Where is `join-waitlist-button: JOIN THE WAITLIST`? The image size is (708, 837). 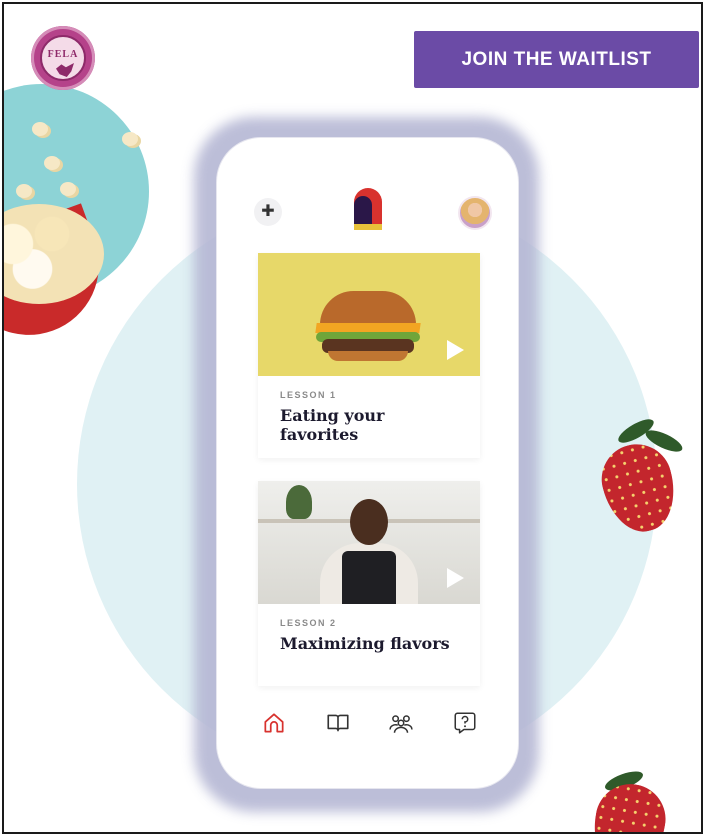 join-waitlist-button: JOIN THE WAITLIST is located at coordinates (556, 59).